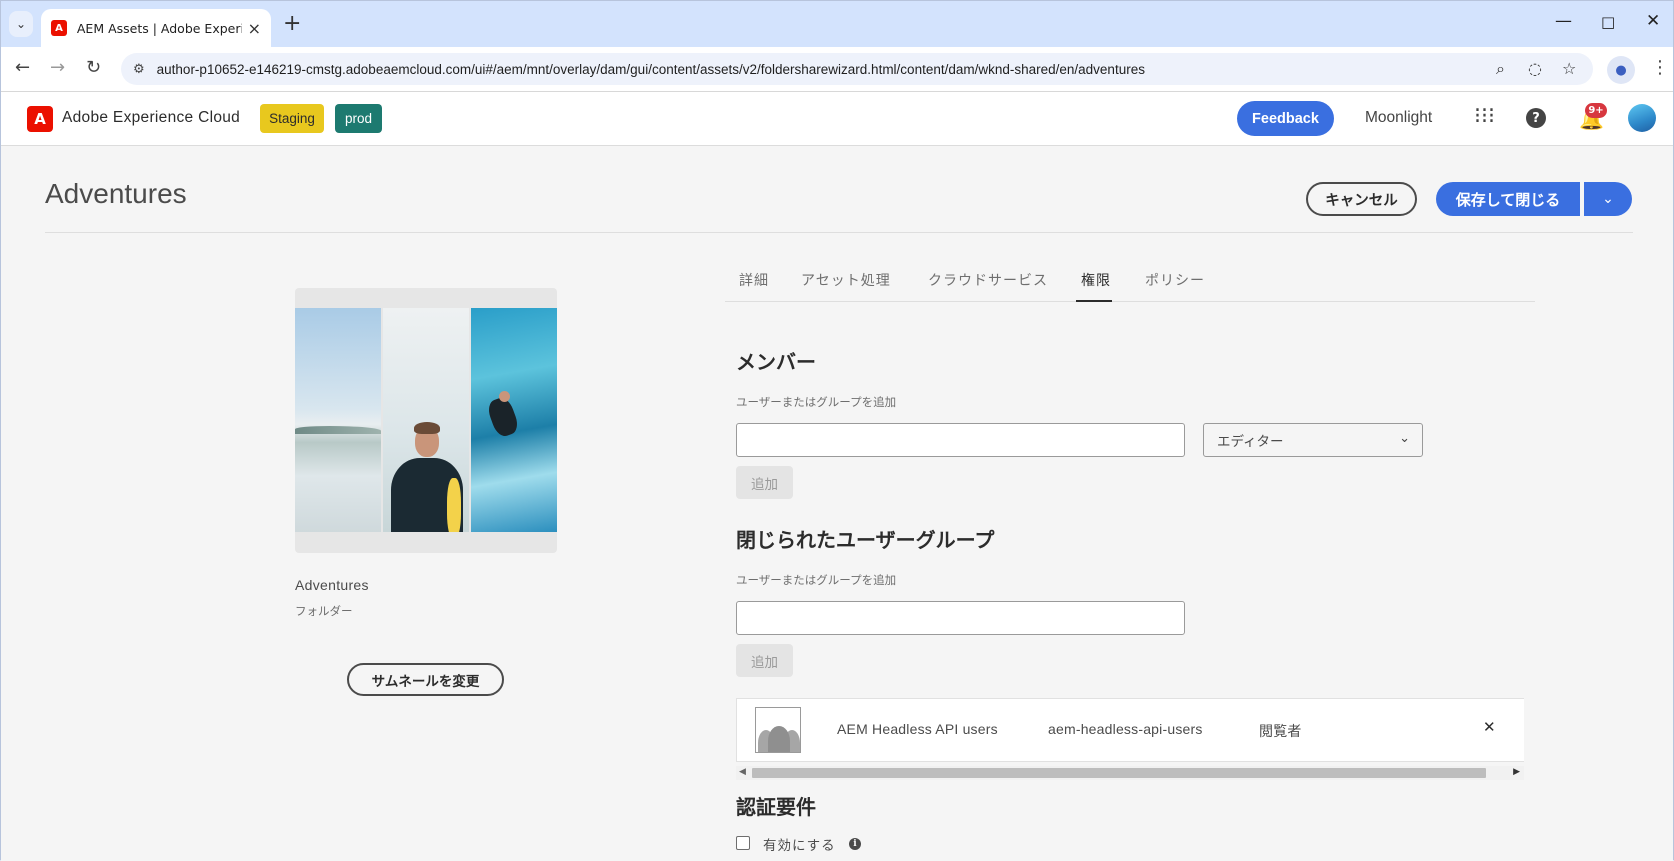  Describe the element at coordinates (988, 280) in the screenshot. I see `tab-cloud-services: クラウドサービス` at that location.